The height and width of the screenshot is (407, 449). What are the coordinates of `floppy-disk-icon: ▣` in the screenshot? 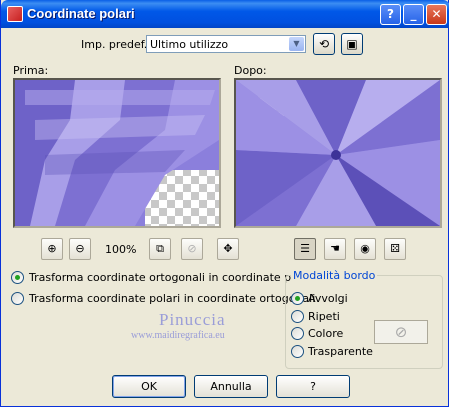 It's located at (352, 44).